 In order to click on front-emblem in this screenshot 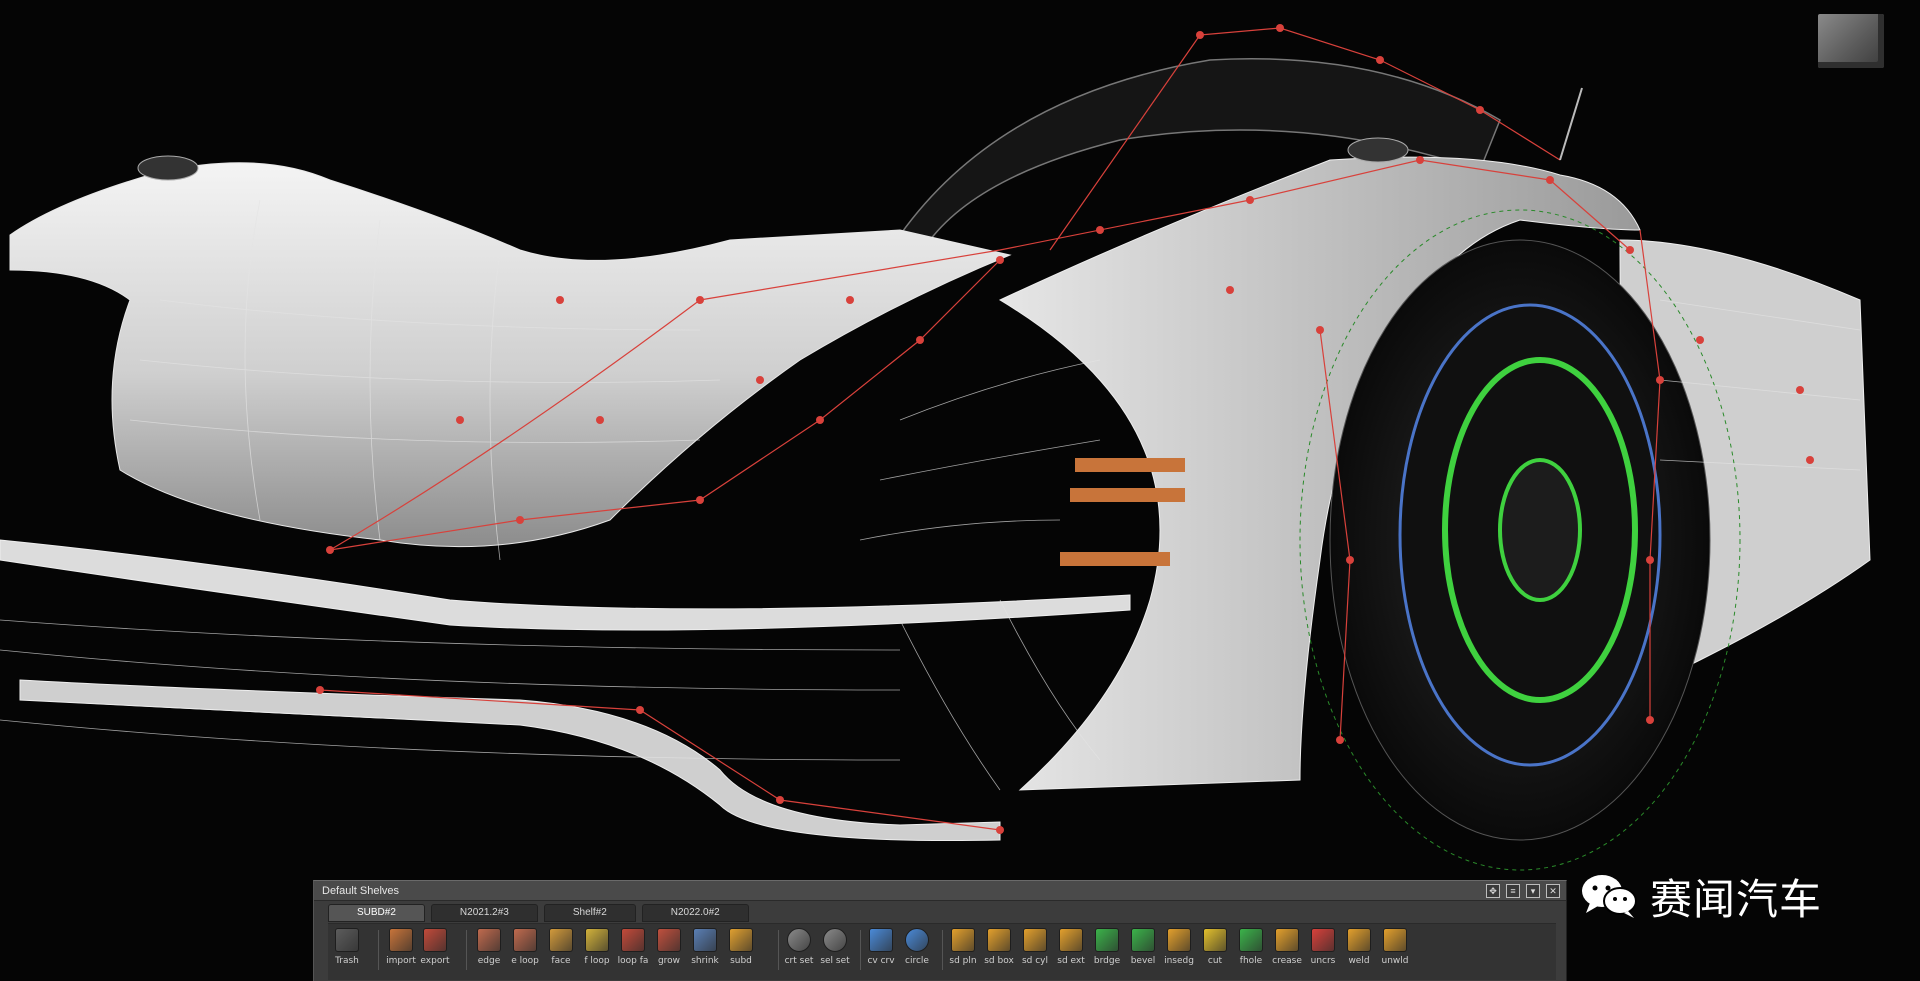, I will do `click(168, 168)`.